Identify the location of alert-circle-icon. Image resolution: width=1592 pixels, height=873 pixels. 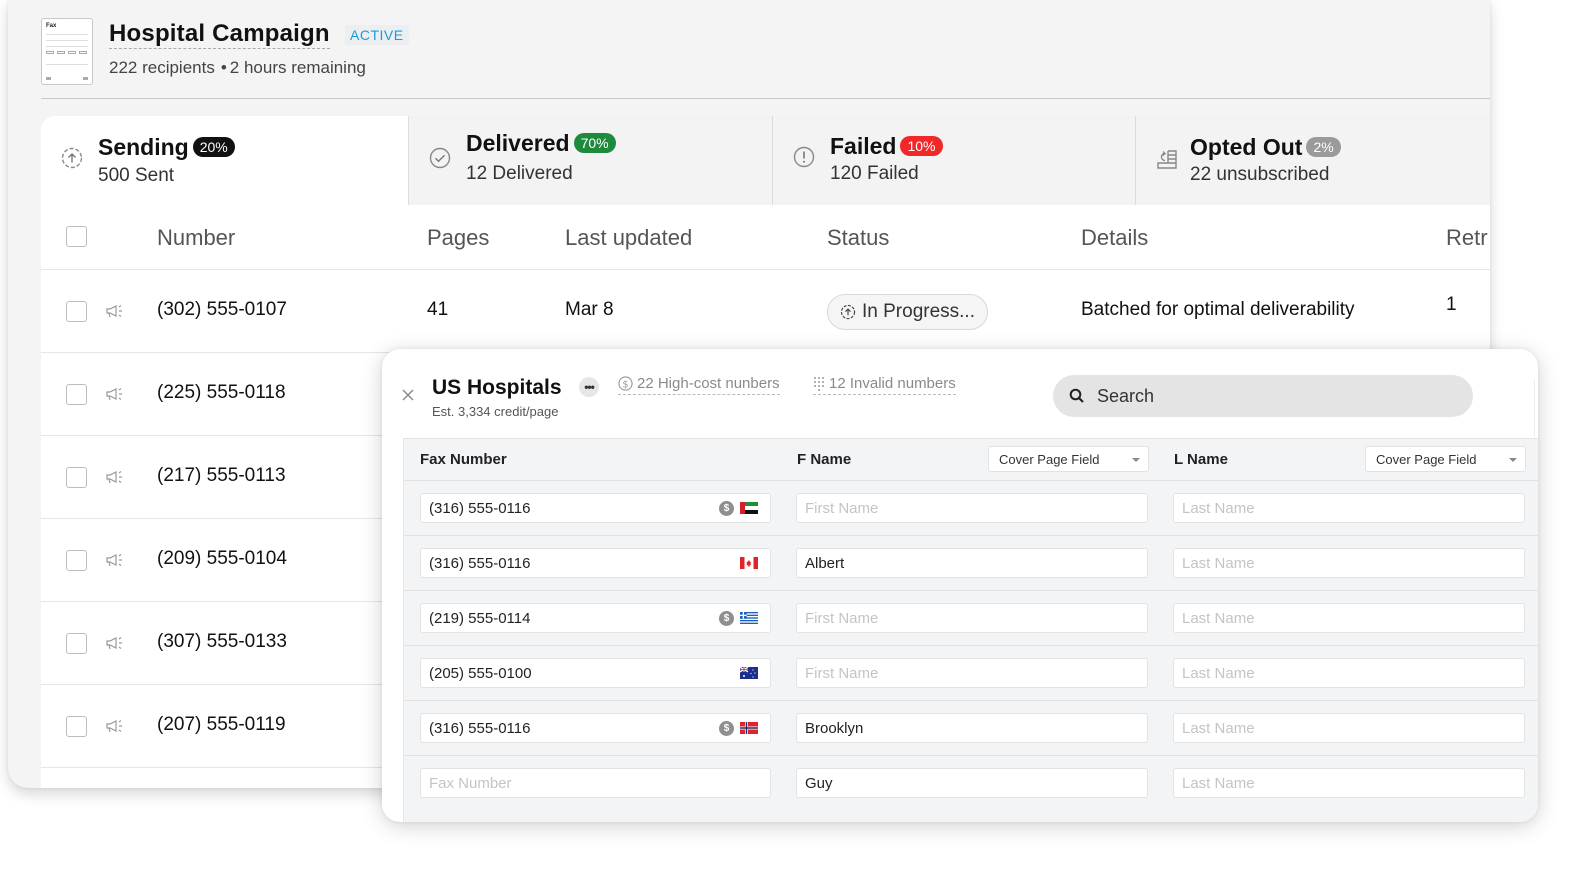
(804, 157).